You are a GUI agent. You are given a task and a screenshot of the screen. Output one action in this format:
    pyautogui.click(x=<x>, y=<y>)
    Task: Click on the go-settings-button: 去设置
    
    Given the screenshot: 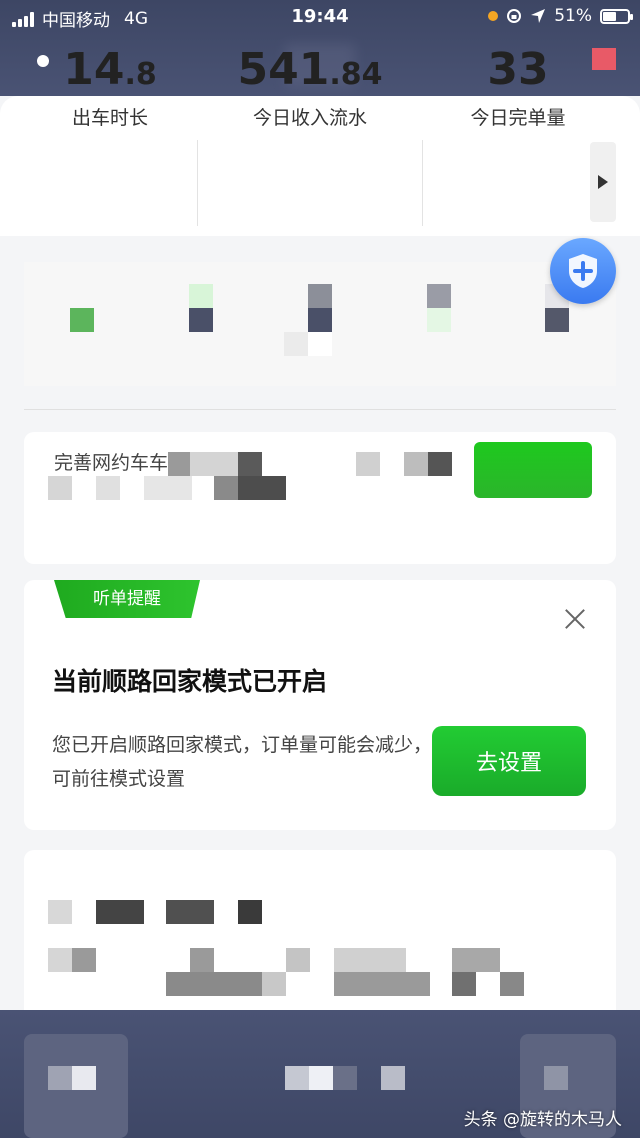 What is the action you would take?
    pyautogui.click(x=509, y=761)
    